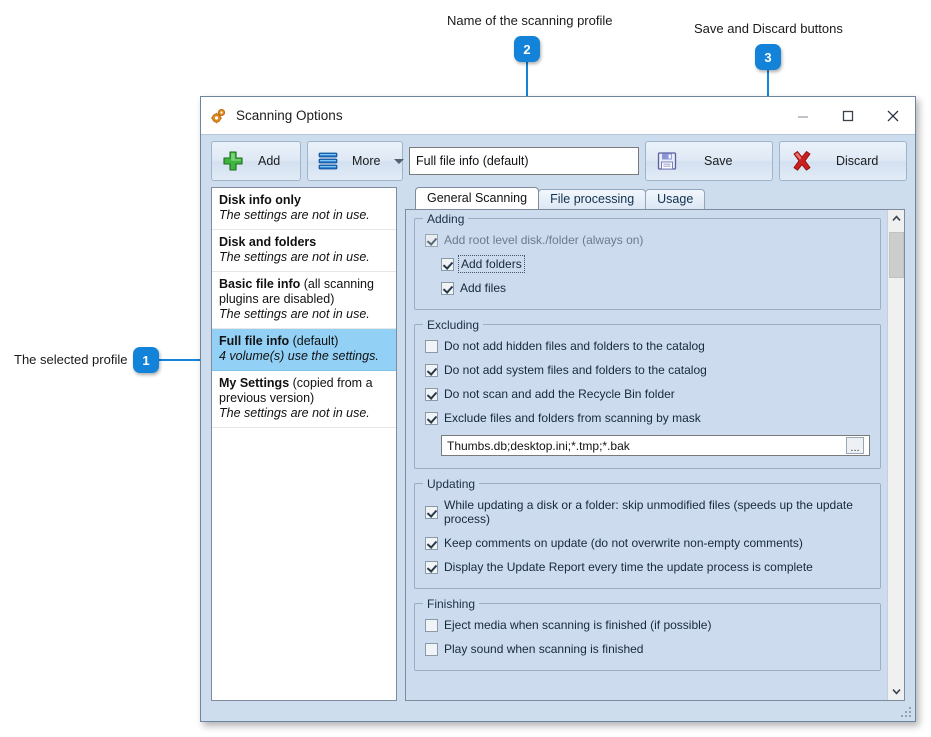 This screenshot has width=931, height=737. Describe the element at coordinates (857, 161) in the screenshot. I see `discard-button-label: Discard` at that location.